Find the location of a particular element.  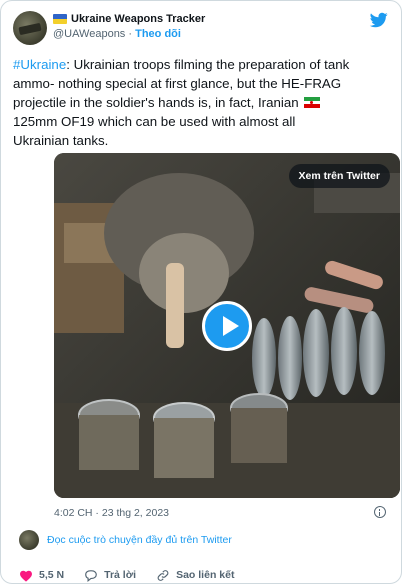

copy-link-button: Sao liên kết is located at coordinates (195, 575).